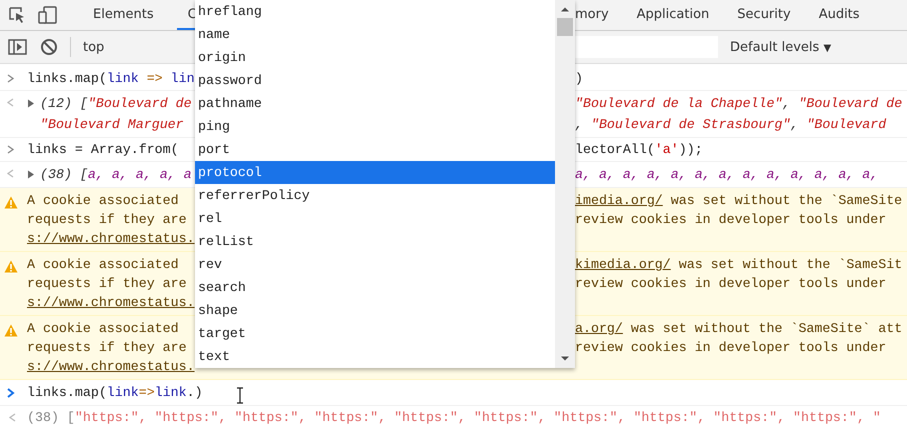 The width and height of the screenshot is (907, 427). I want to click on log-levels-dropdown: Default levels ▼, so click(781, 47).